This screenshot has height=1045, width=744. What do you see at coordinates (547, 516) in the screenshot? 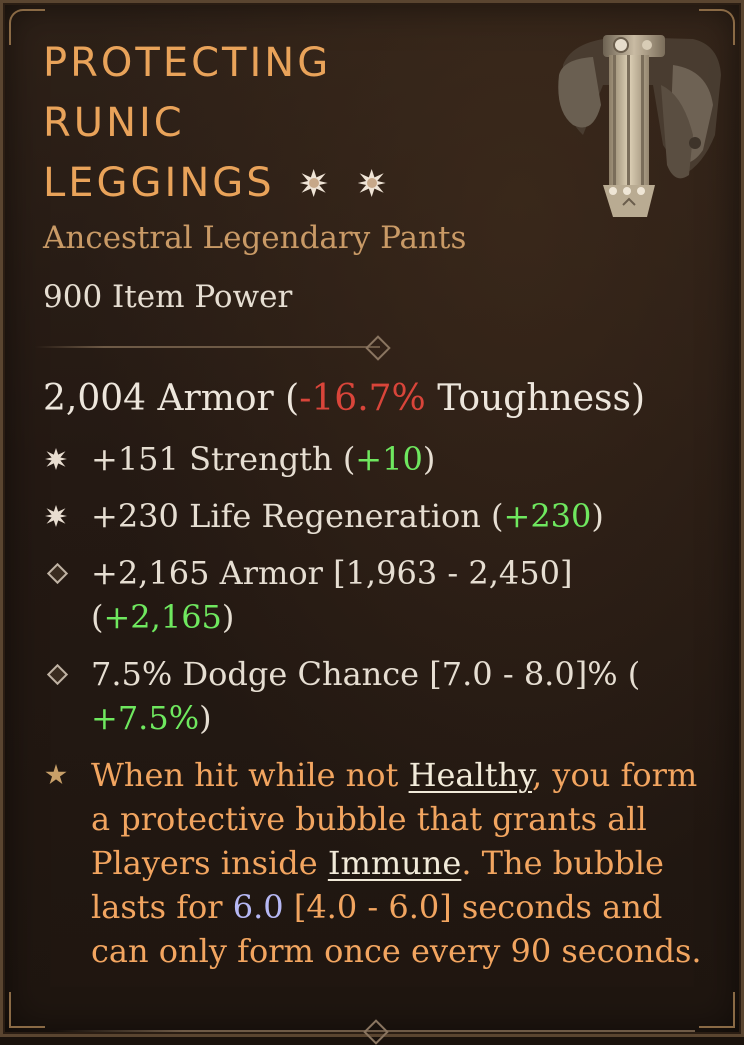
I see `affix-delta: +230` at bounding box center [547, 516].